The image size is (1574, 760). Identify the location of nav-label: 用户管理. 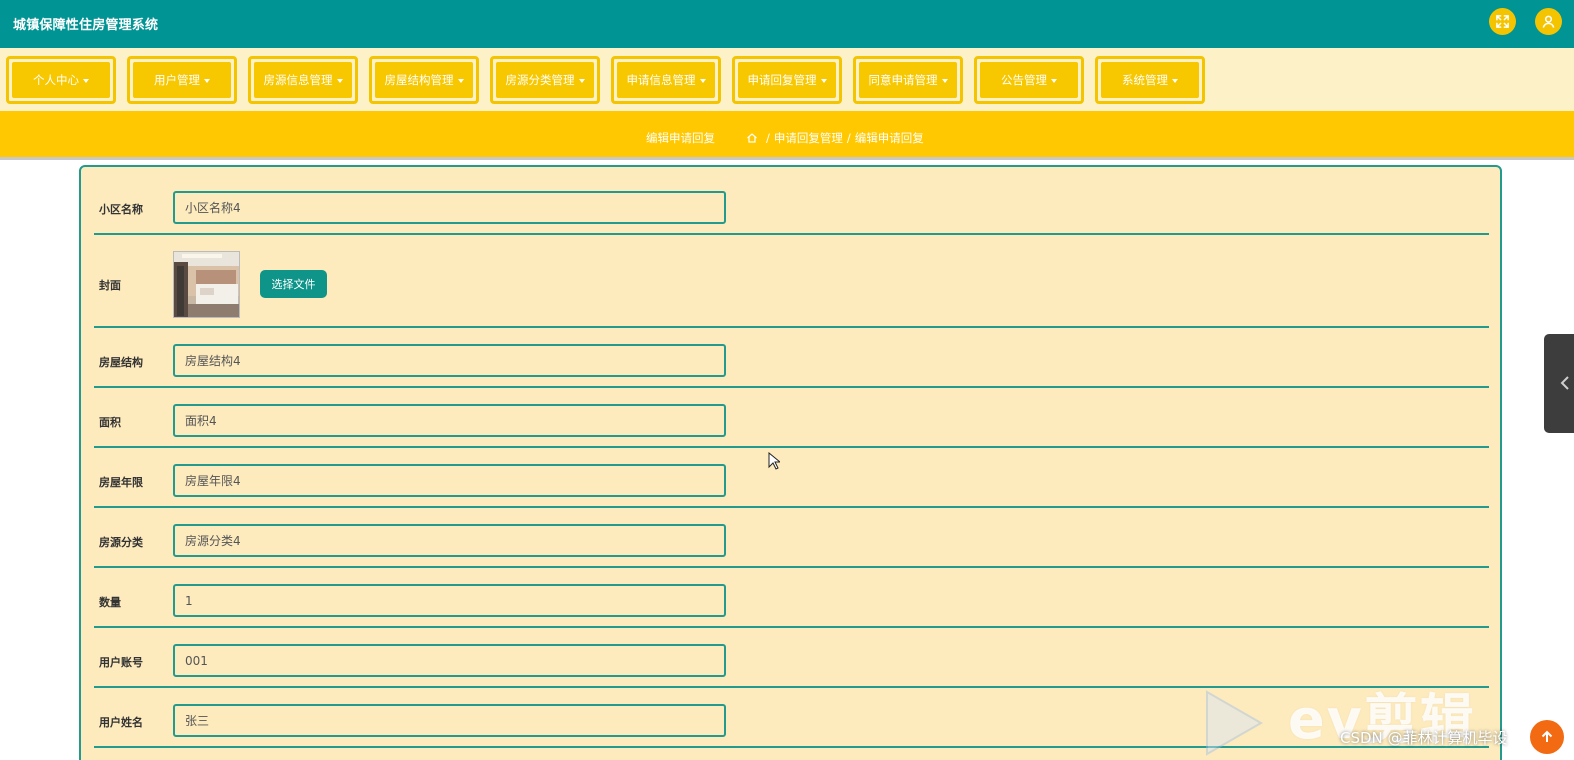
(177, 80).